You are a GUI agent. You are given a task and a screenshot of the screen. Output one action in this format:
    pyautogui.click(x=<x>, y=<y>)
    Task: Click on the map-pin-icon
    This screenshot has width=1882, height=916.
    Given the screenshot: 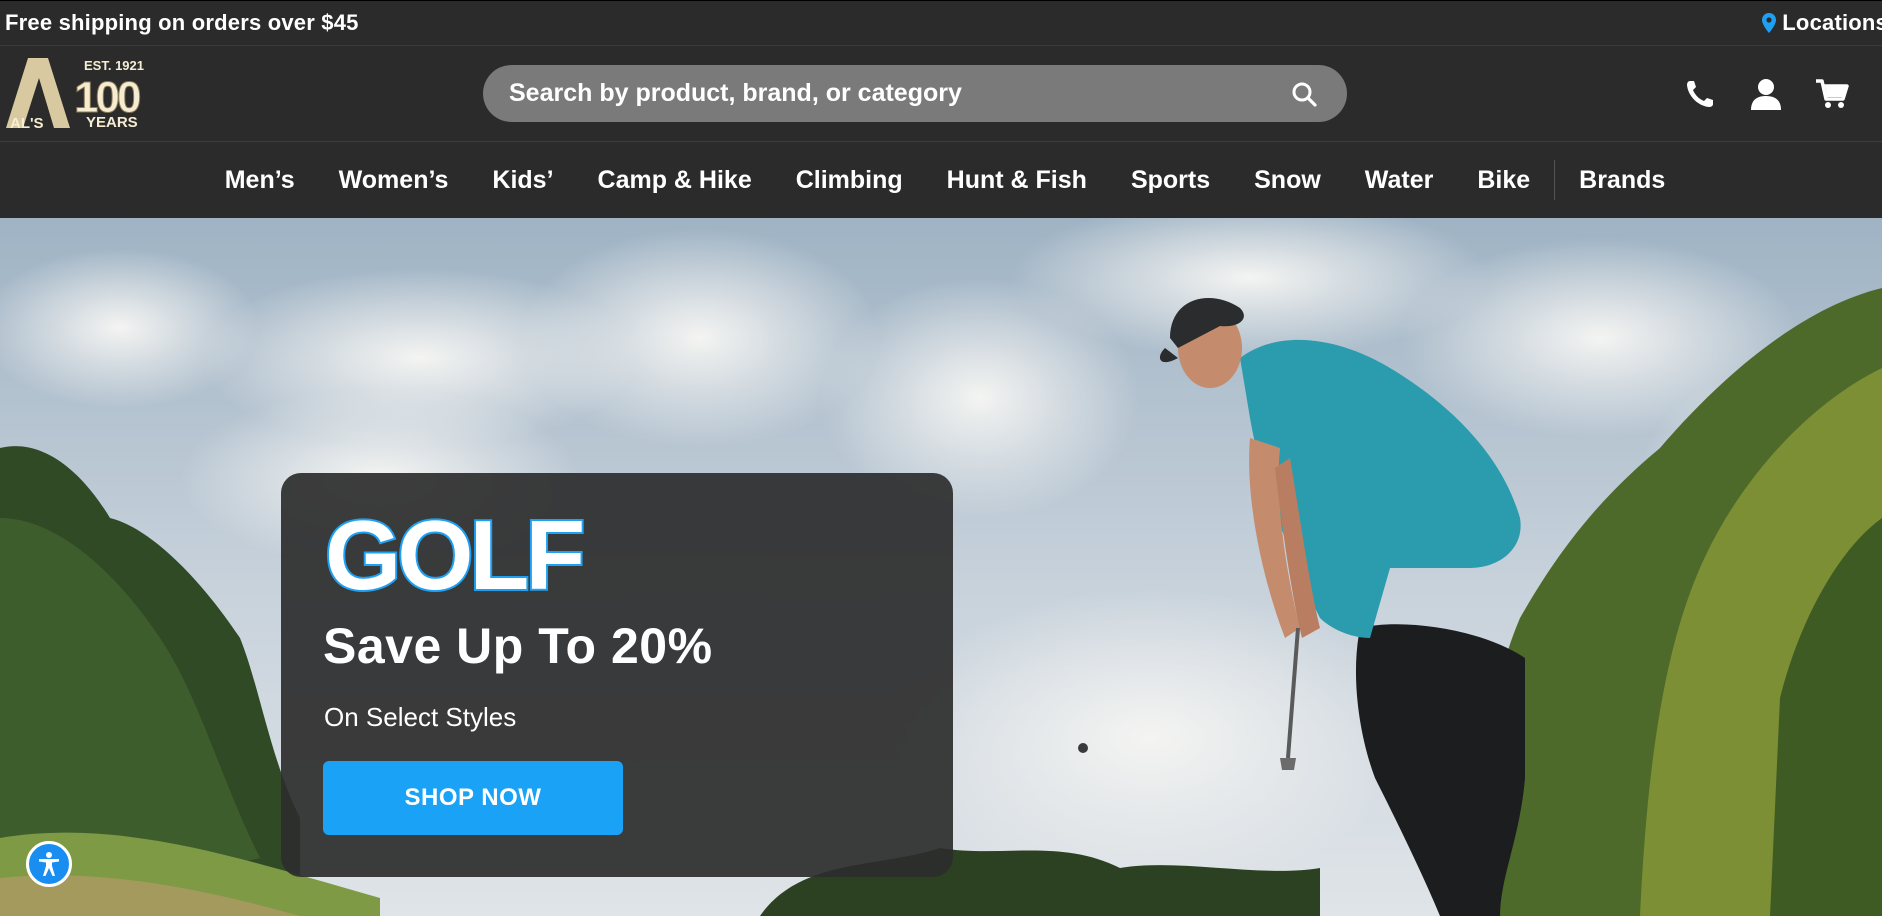 What is the action you would take?
    pyautogui.click(x=1769, y=23)
    